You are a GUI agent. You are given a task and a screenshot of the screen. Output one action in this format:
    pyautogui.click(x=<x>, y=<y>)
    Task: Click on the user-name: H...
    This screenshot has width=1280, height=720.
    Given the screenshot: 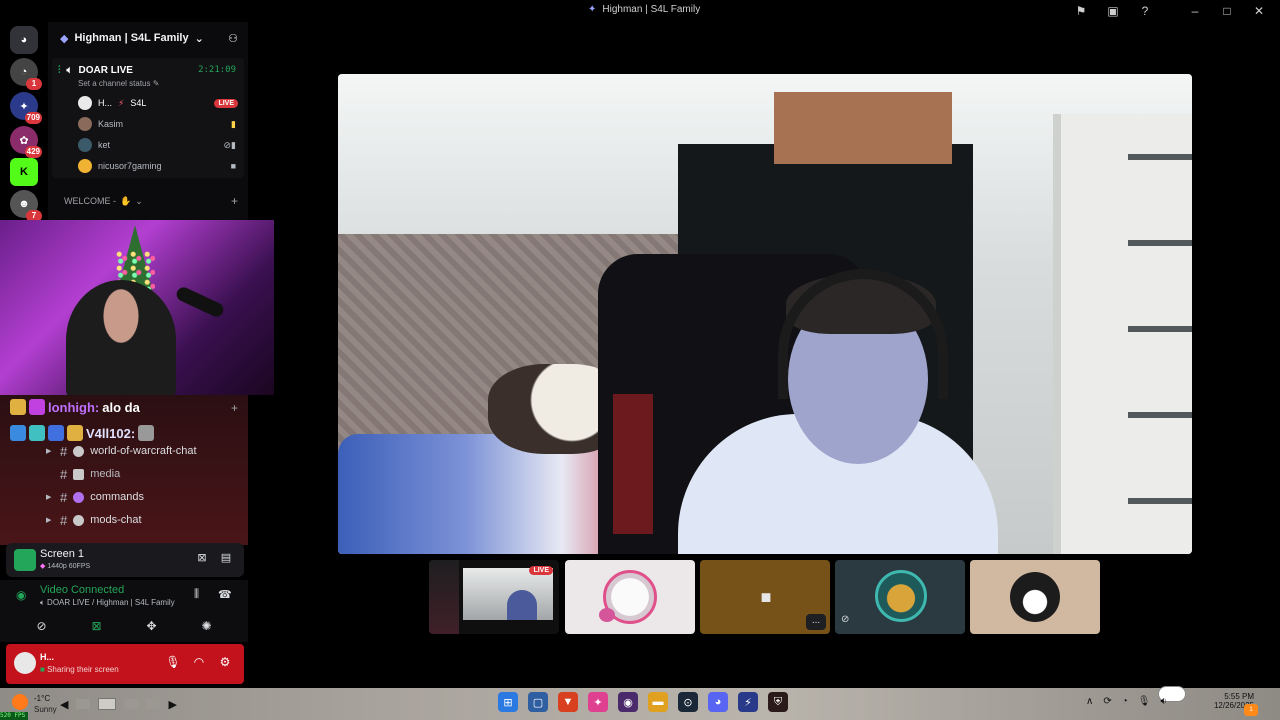 What is the action you would take?
    pyautogui.click(x=47, y=657)
    